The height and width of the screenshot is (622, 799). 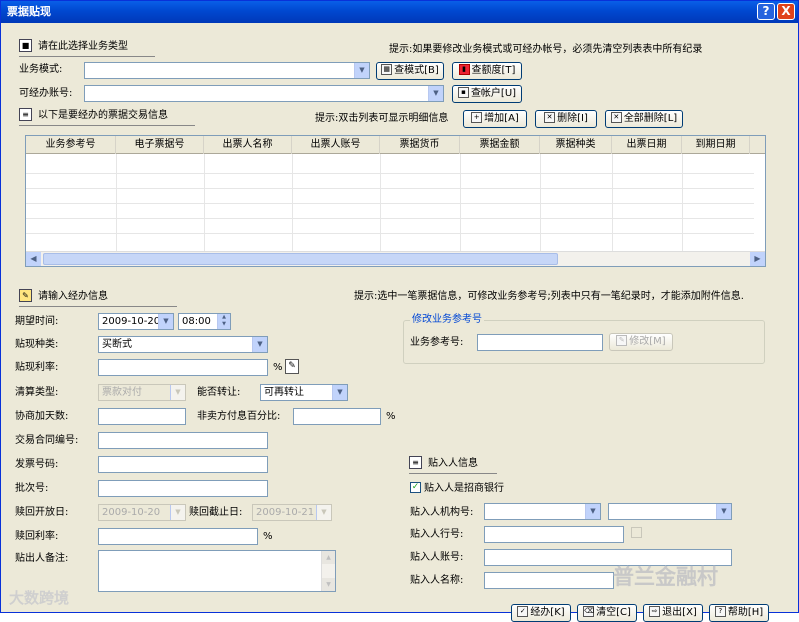 What do you see at coordinates (217, 571) in the screenshot?
I see `remark-textarea: ▲ ▼` at bounding box center [217, 571].